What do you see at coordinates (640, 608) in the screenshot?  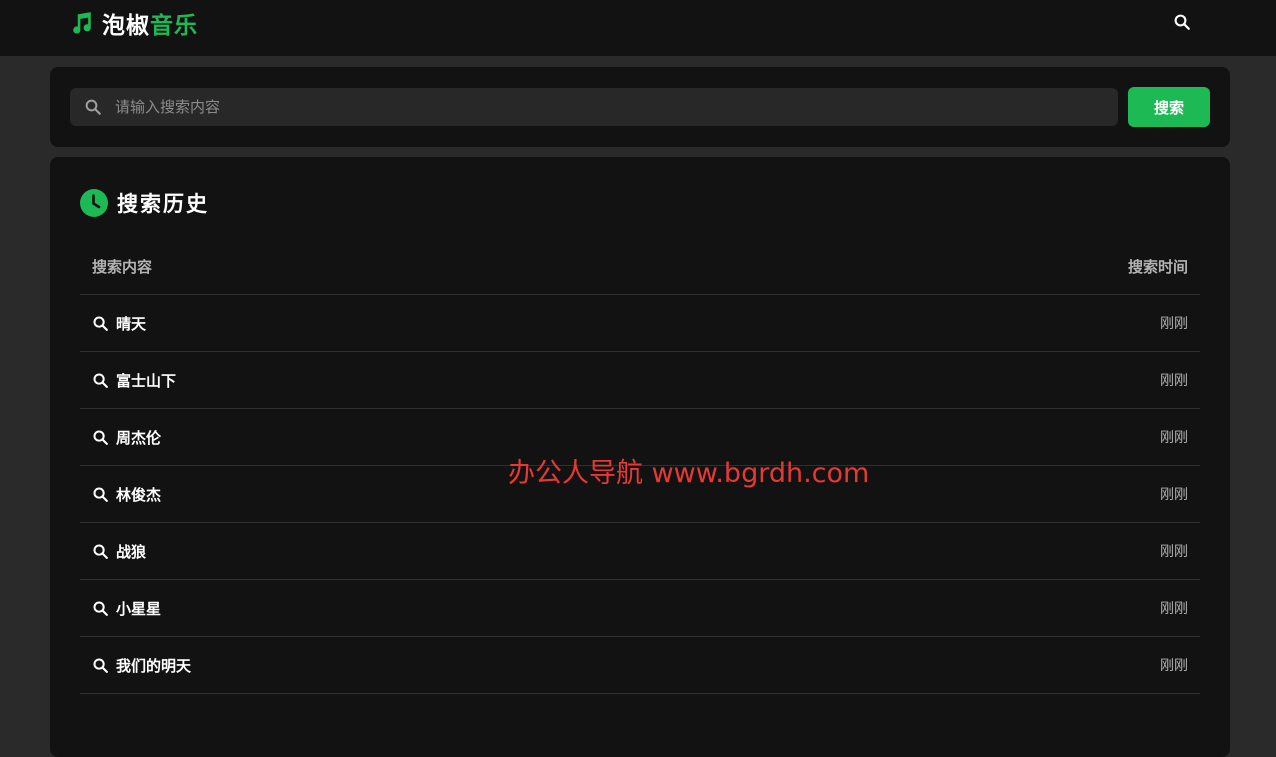 I see `table-row: 小星星 刚刚` at bounding box center [640, 608].